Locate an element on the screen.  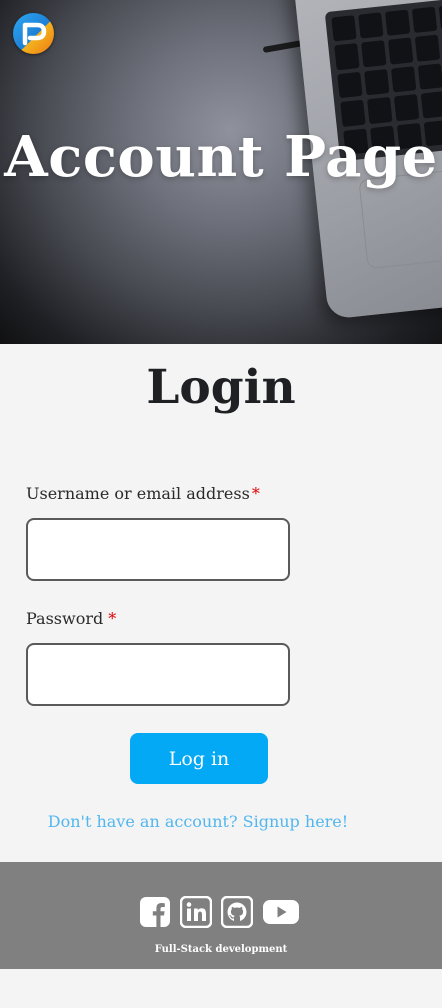
brand-logo-icon is located at coordinates (33, 33).